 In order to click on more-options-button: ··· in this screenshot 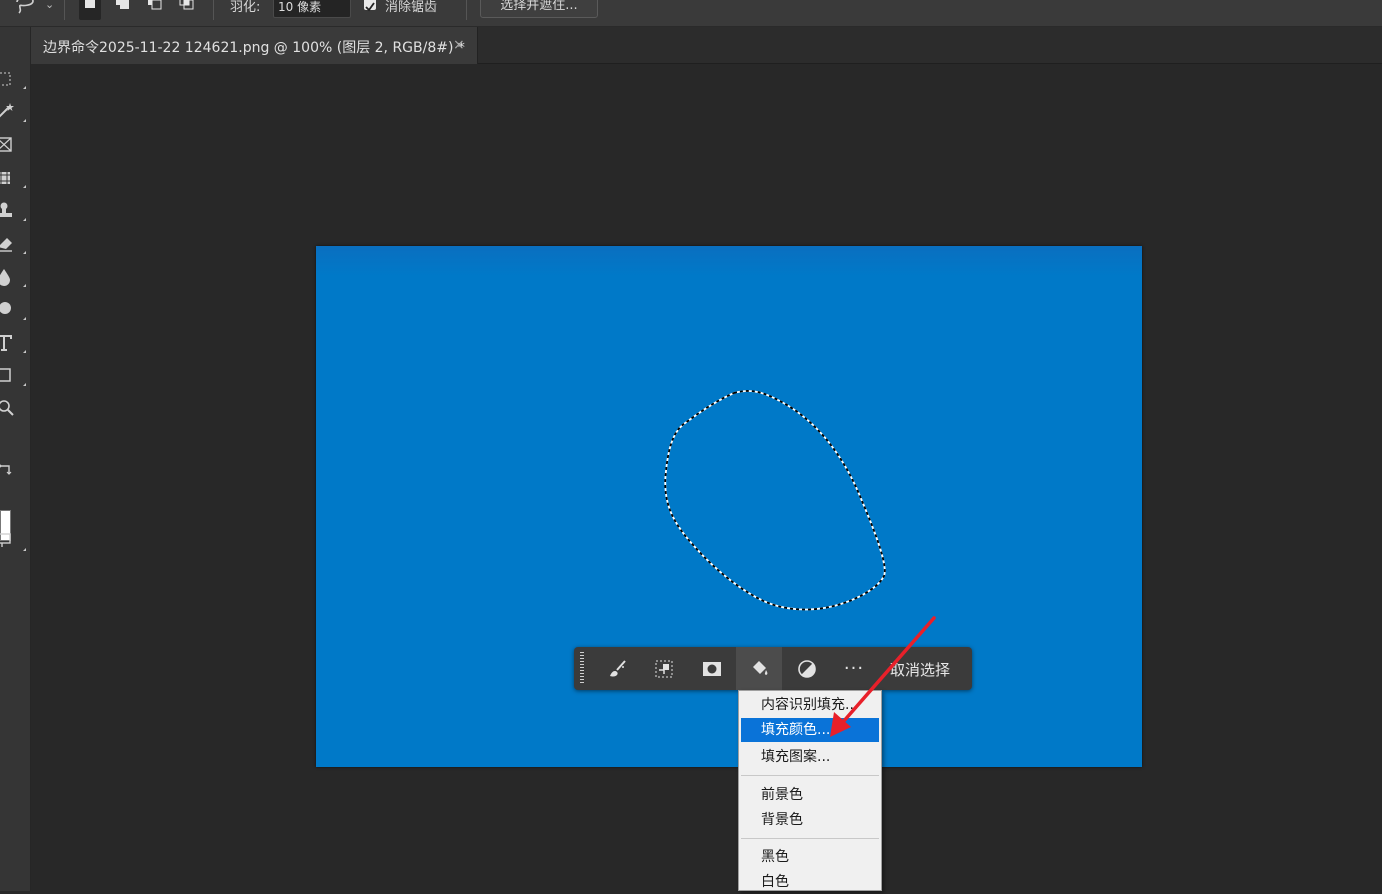, I will do `click(854, 668)`.